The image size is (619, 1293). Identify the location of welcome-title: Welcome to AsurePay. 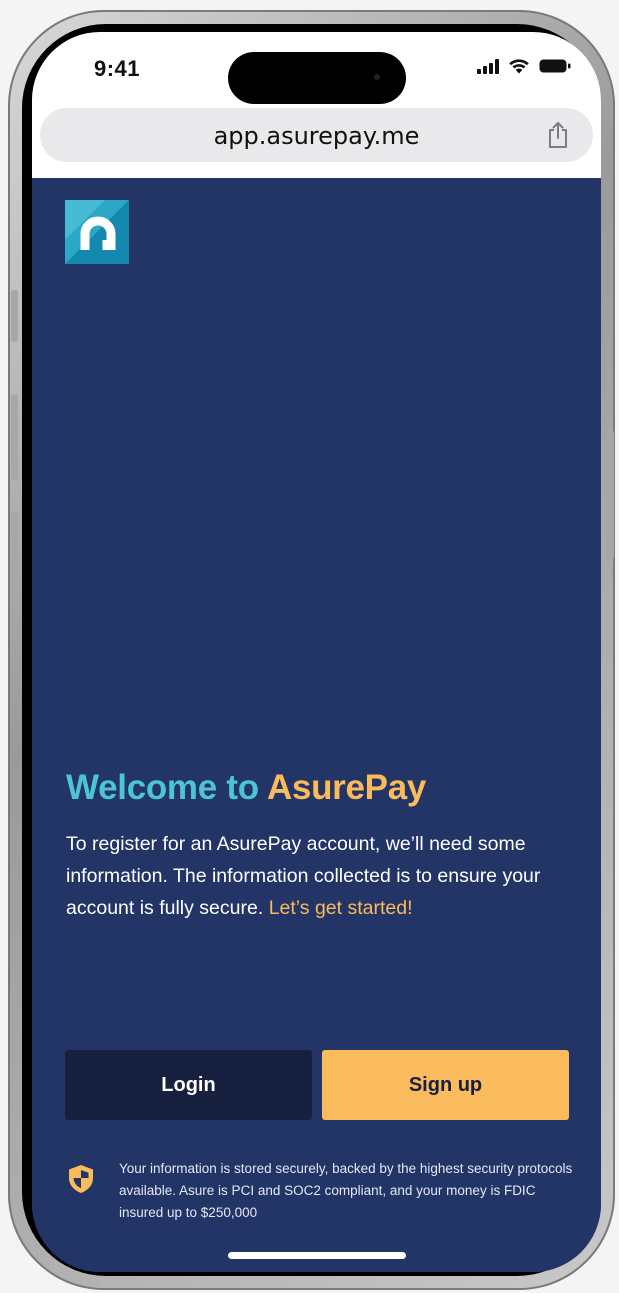
(246, 788).